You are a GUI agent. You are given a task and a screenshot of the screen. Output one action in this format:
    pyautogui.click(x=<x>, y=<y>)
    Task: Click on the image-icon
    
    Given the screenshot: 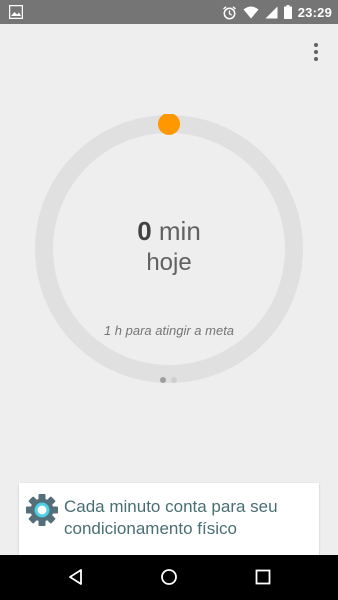 What is the action you would take?
    pyautogui.click(x=16, y=12)
    